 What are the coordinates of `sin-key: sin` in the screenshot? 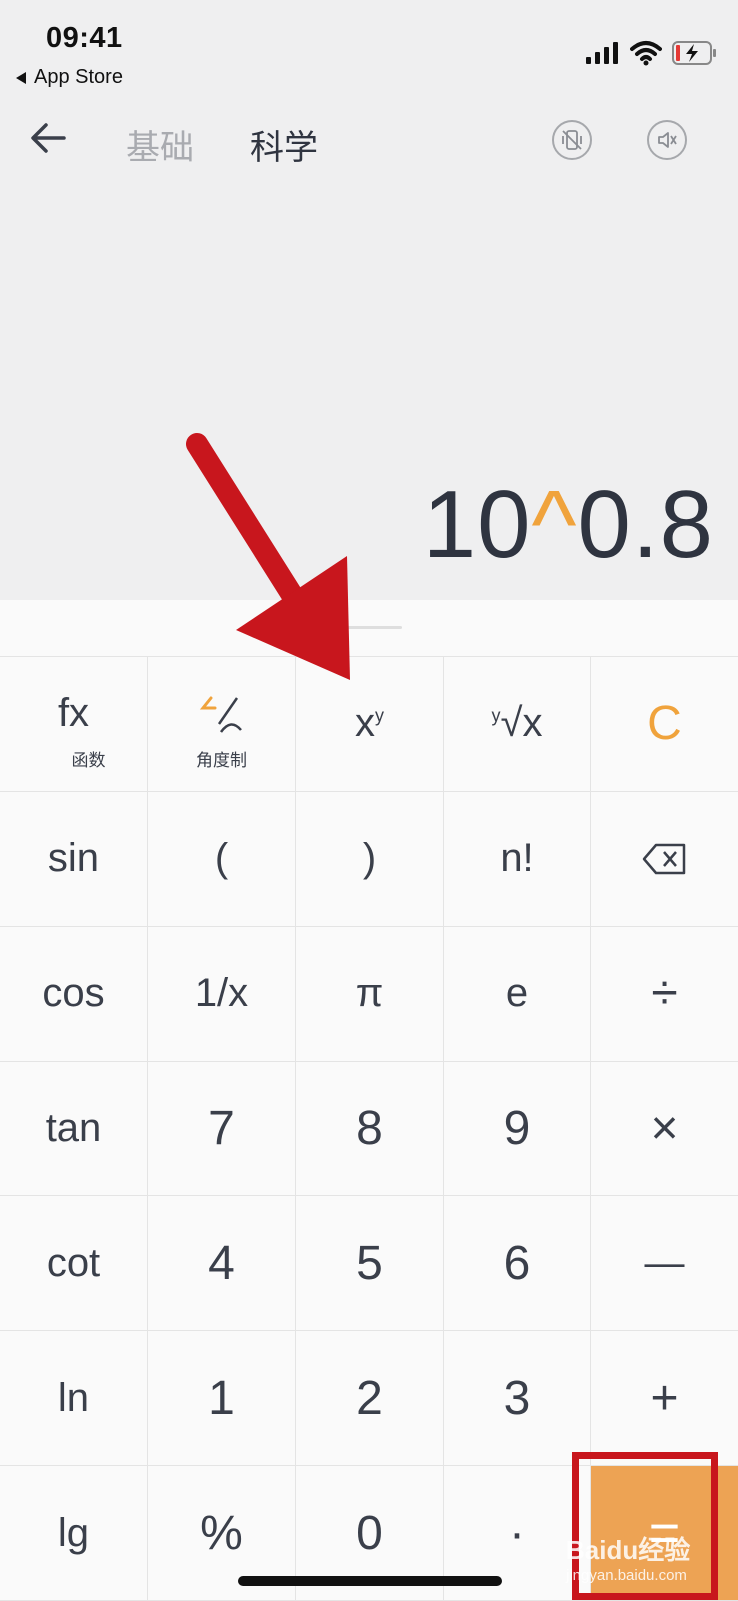 It's located at (74, 859).